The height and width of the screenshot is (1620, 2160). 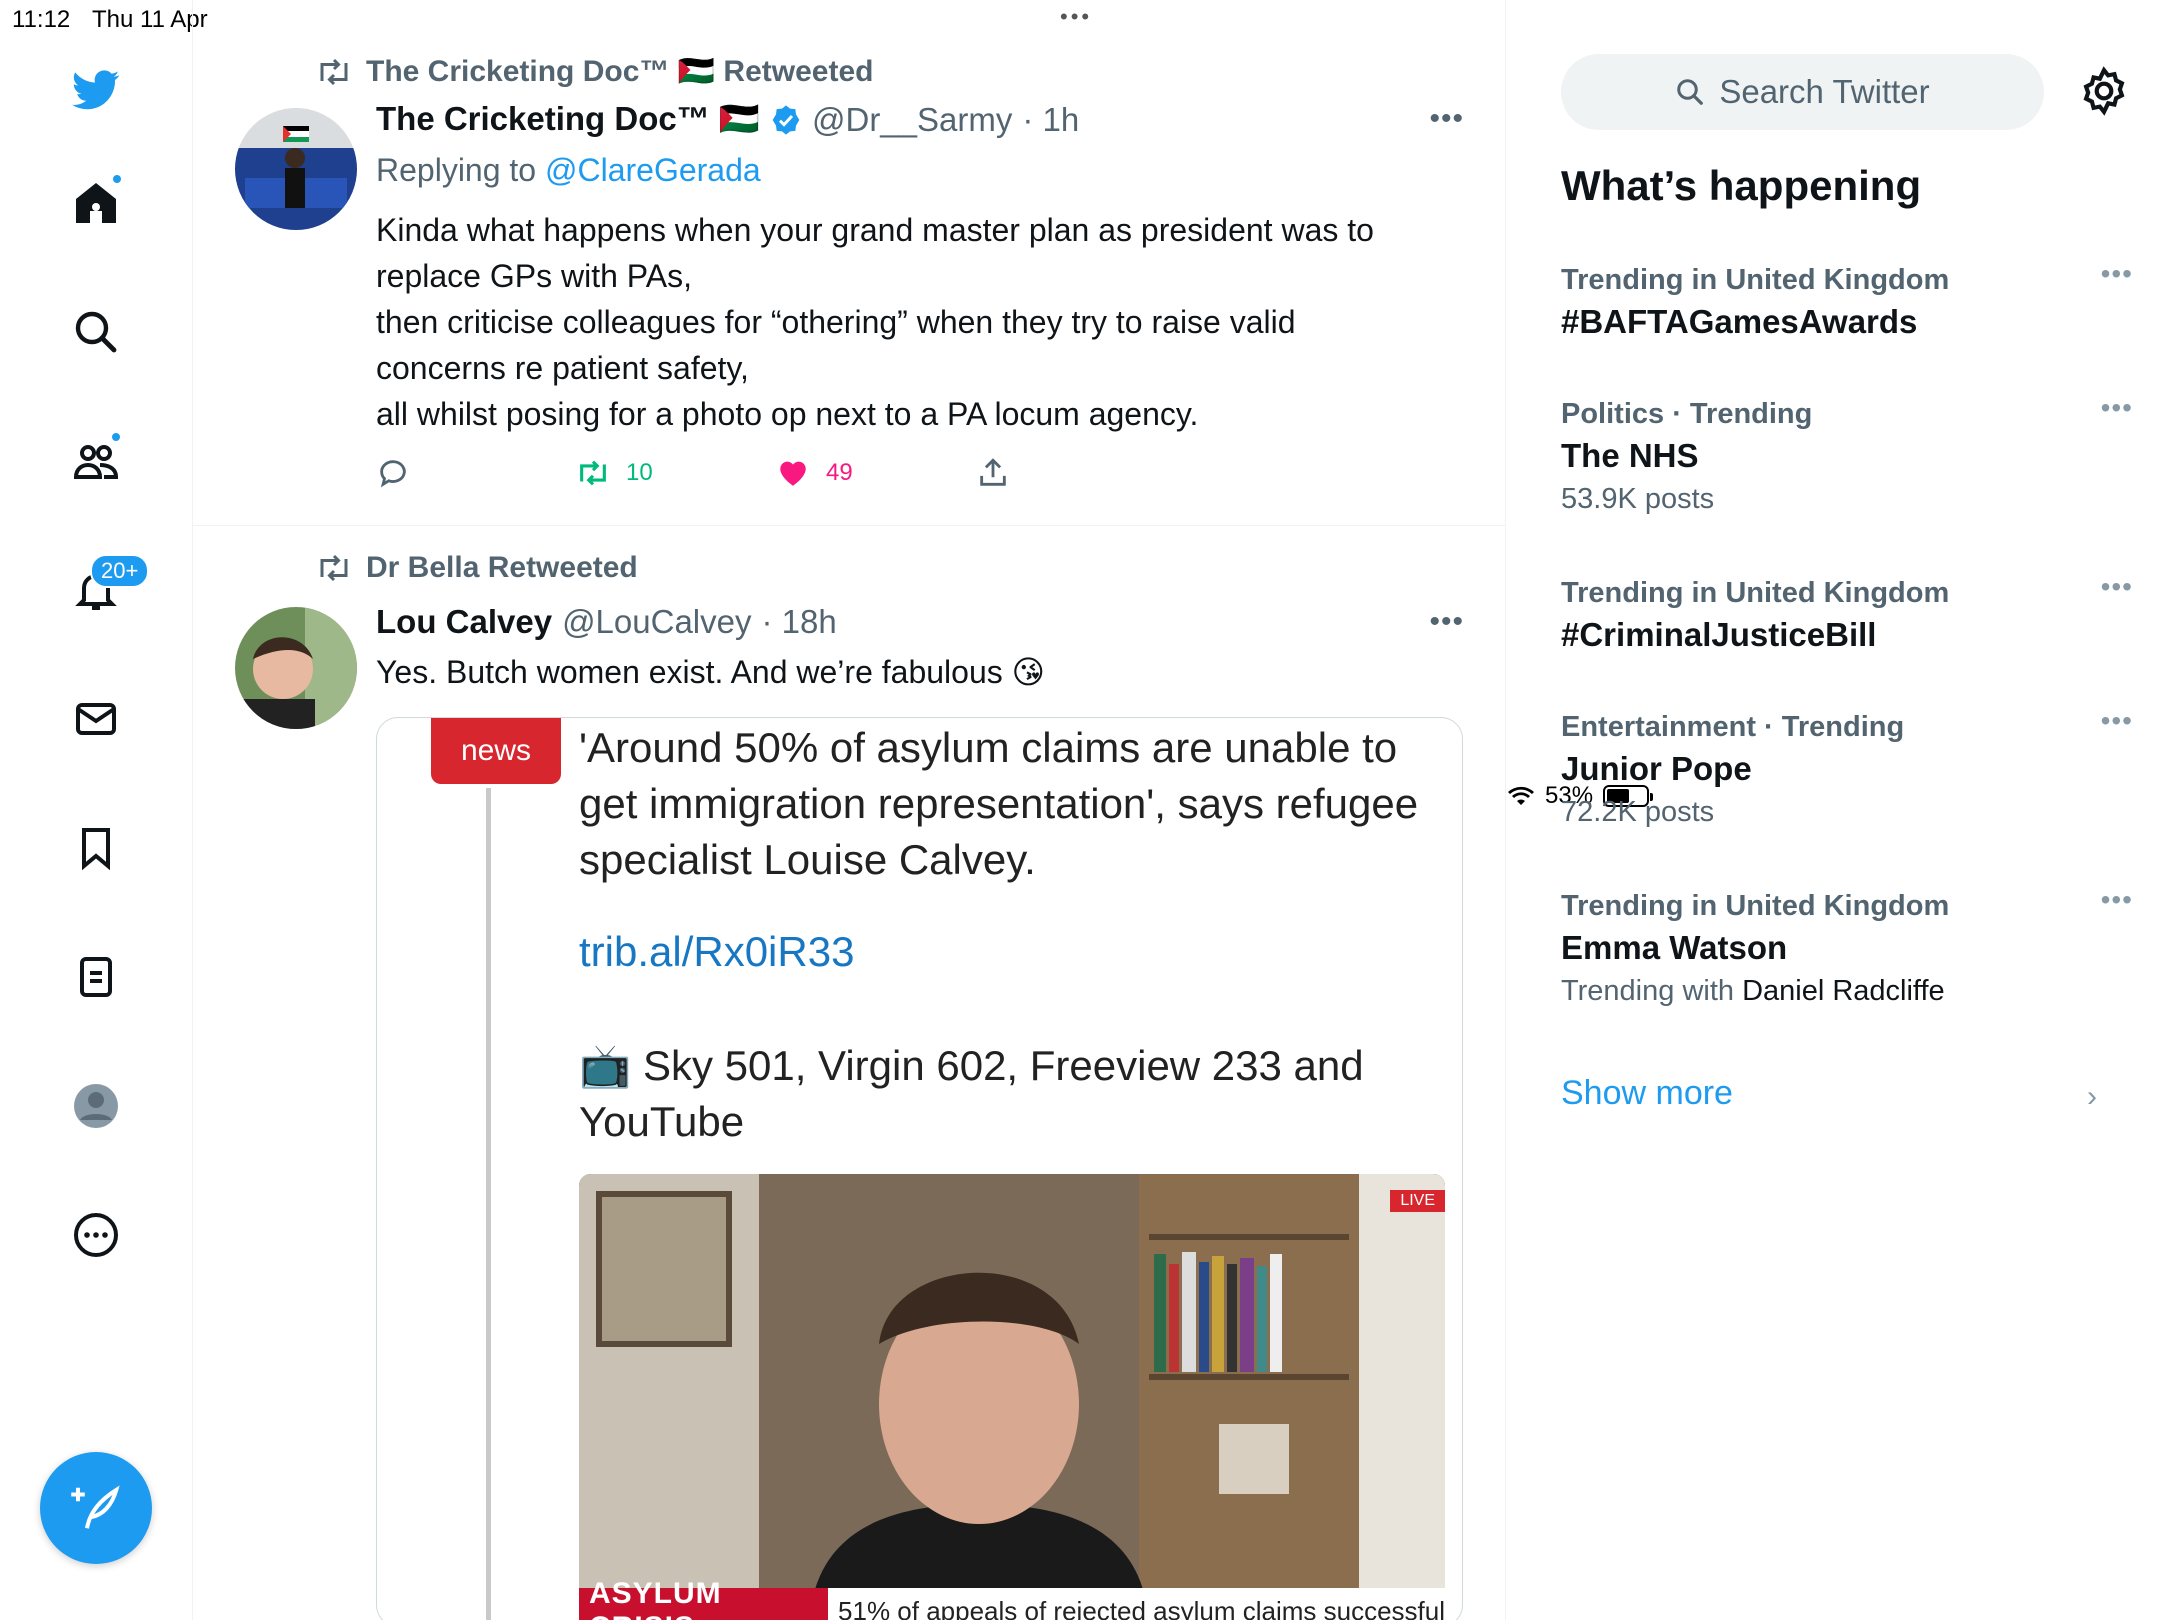 What do you see at coordinates (799, 622) in the screenshot?
I see `tweet-time: · 18h` at bounding box center [799, 622].